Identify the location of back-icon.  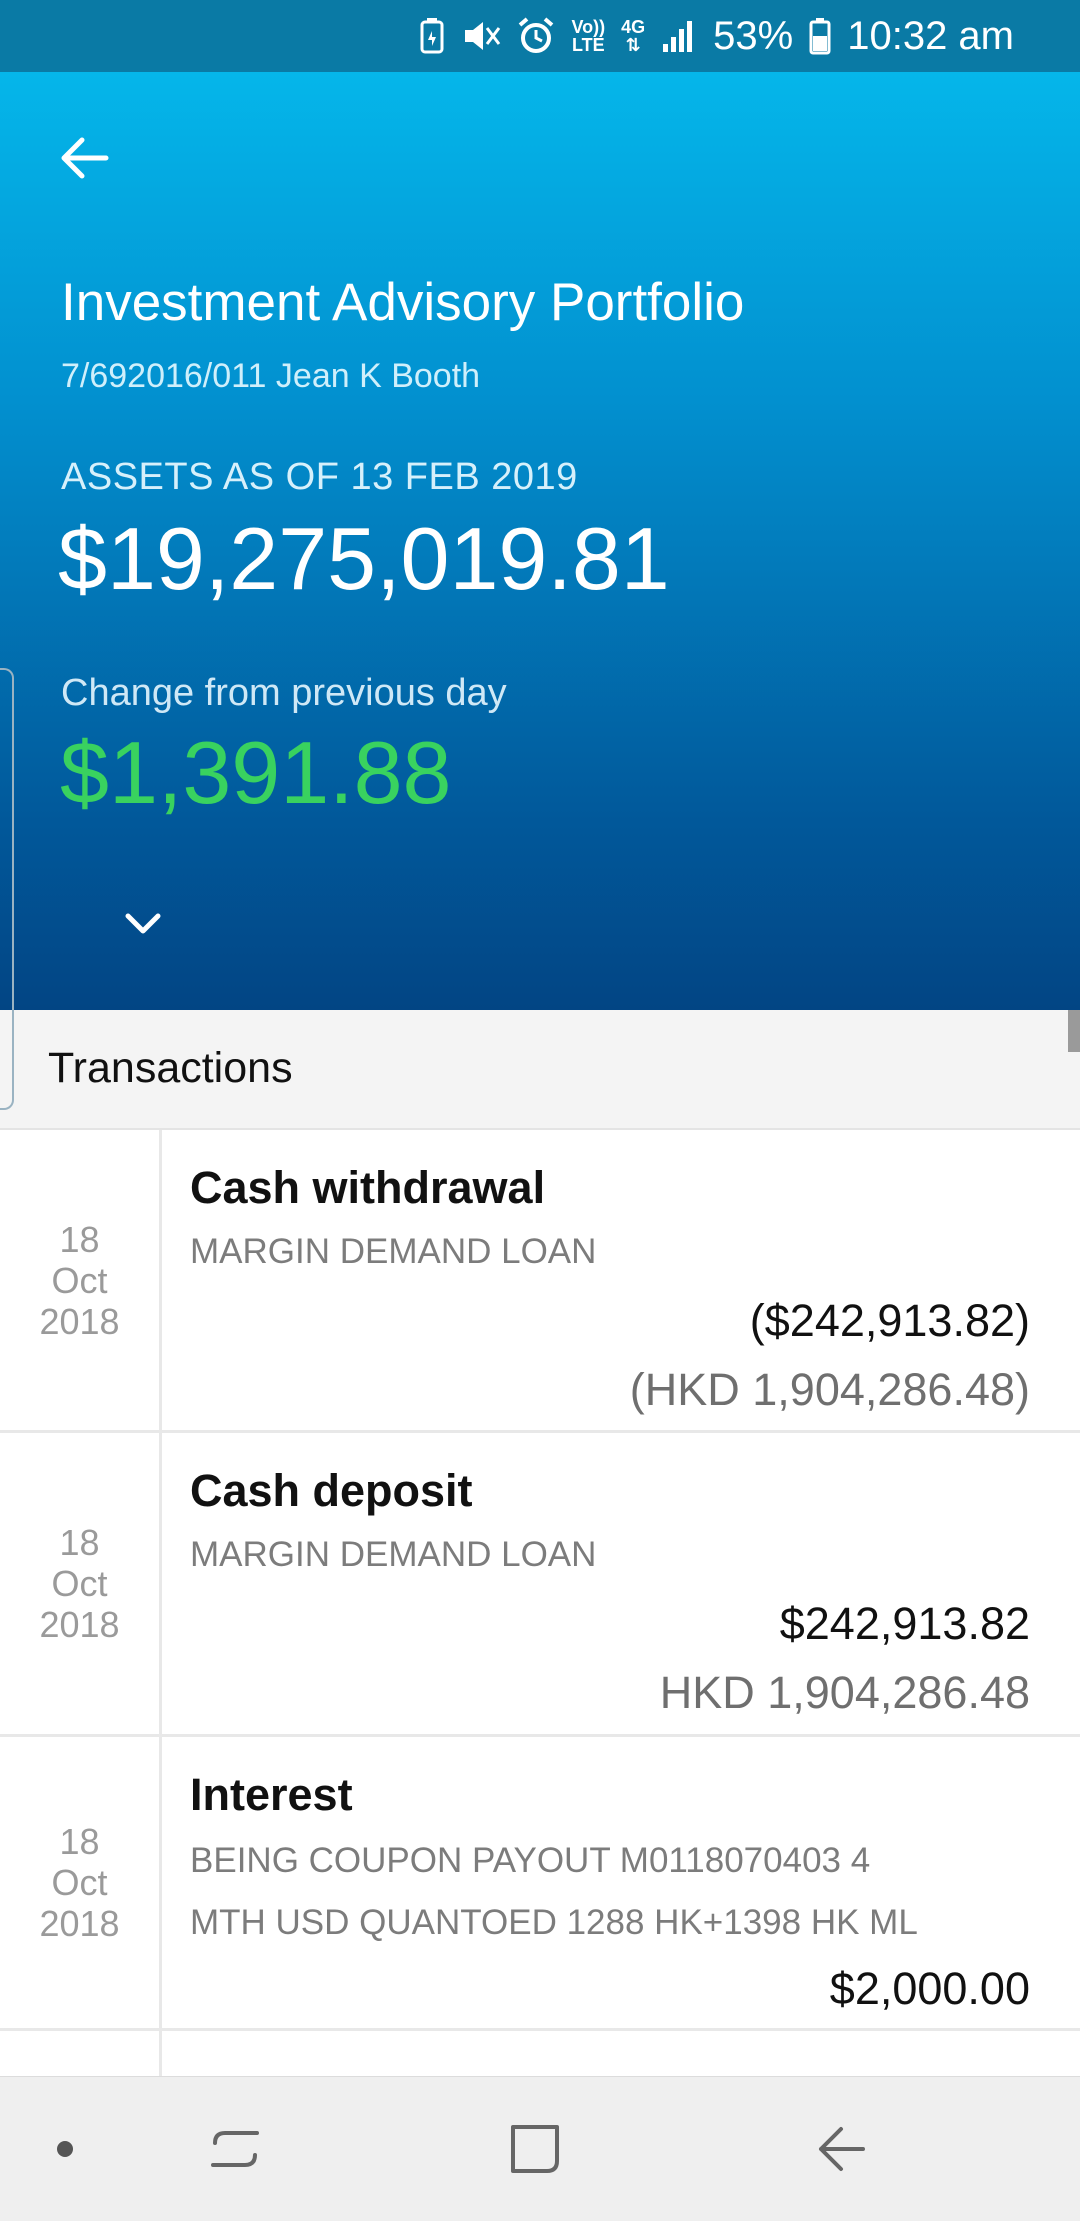
(842, 2149).